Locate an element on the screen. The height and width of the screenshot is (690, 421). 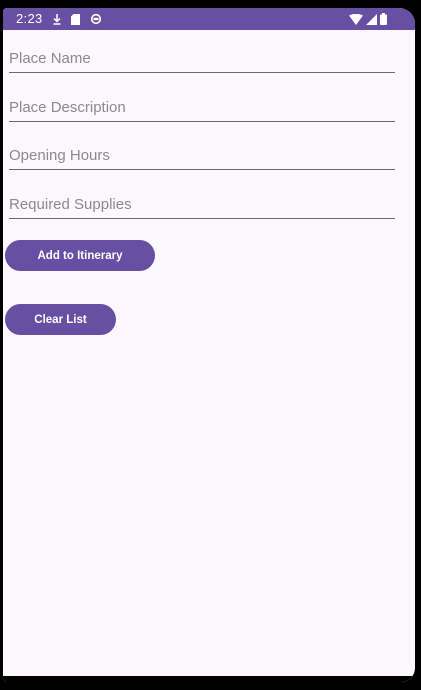
status-bar: 2:23 is located at coordinates (209, 19).